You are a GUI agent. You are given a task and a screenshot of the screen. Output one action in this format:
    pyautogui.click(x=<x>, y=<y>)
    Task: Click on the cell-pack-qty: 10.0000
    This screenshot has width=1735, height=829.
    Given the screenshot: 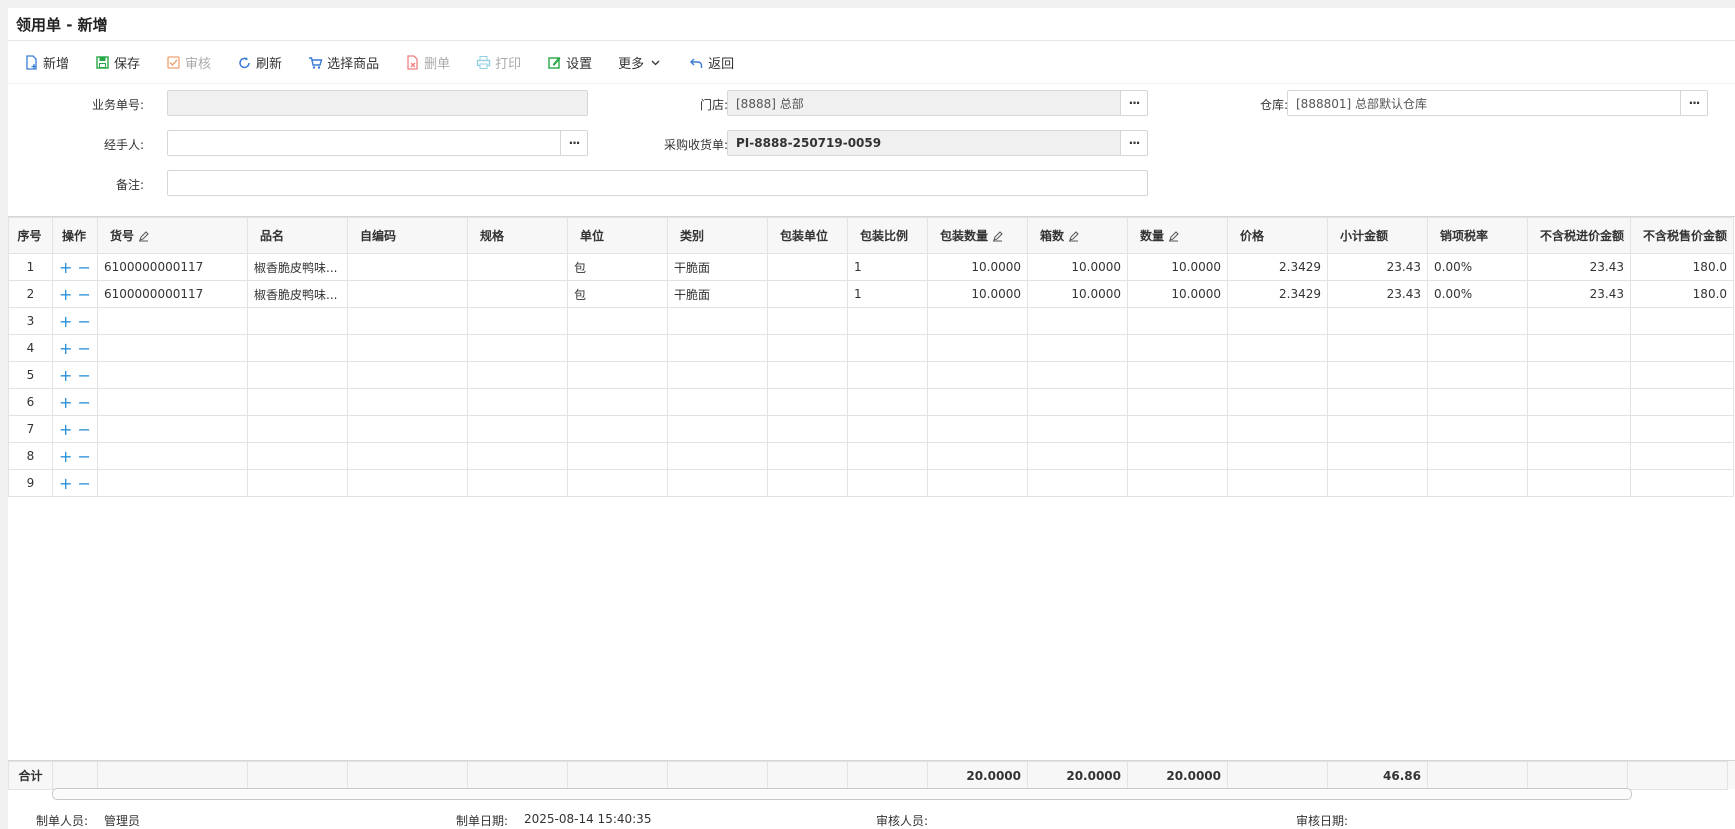 What is the action you would take?
    pyautogui.click(x=977, y=294)
    